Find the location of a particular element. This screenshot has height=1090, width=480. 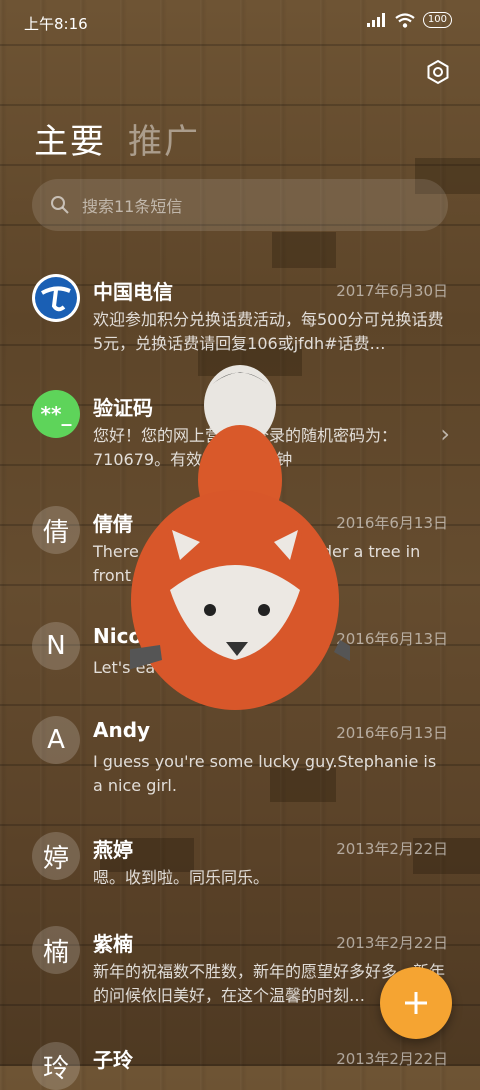

wifi-icon is located at coordinates (405, 20).